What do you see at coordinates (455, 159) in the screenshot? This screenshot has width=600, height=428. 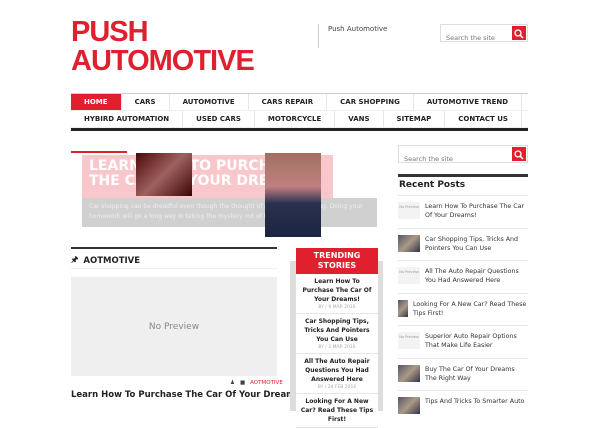 I see `sidebar-search-input` at bounding box center [455, 159].